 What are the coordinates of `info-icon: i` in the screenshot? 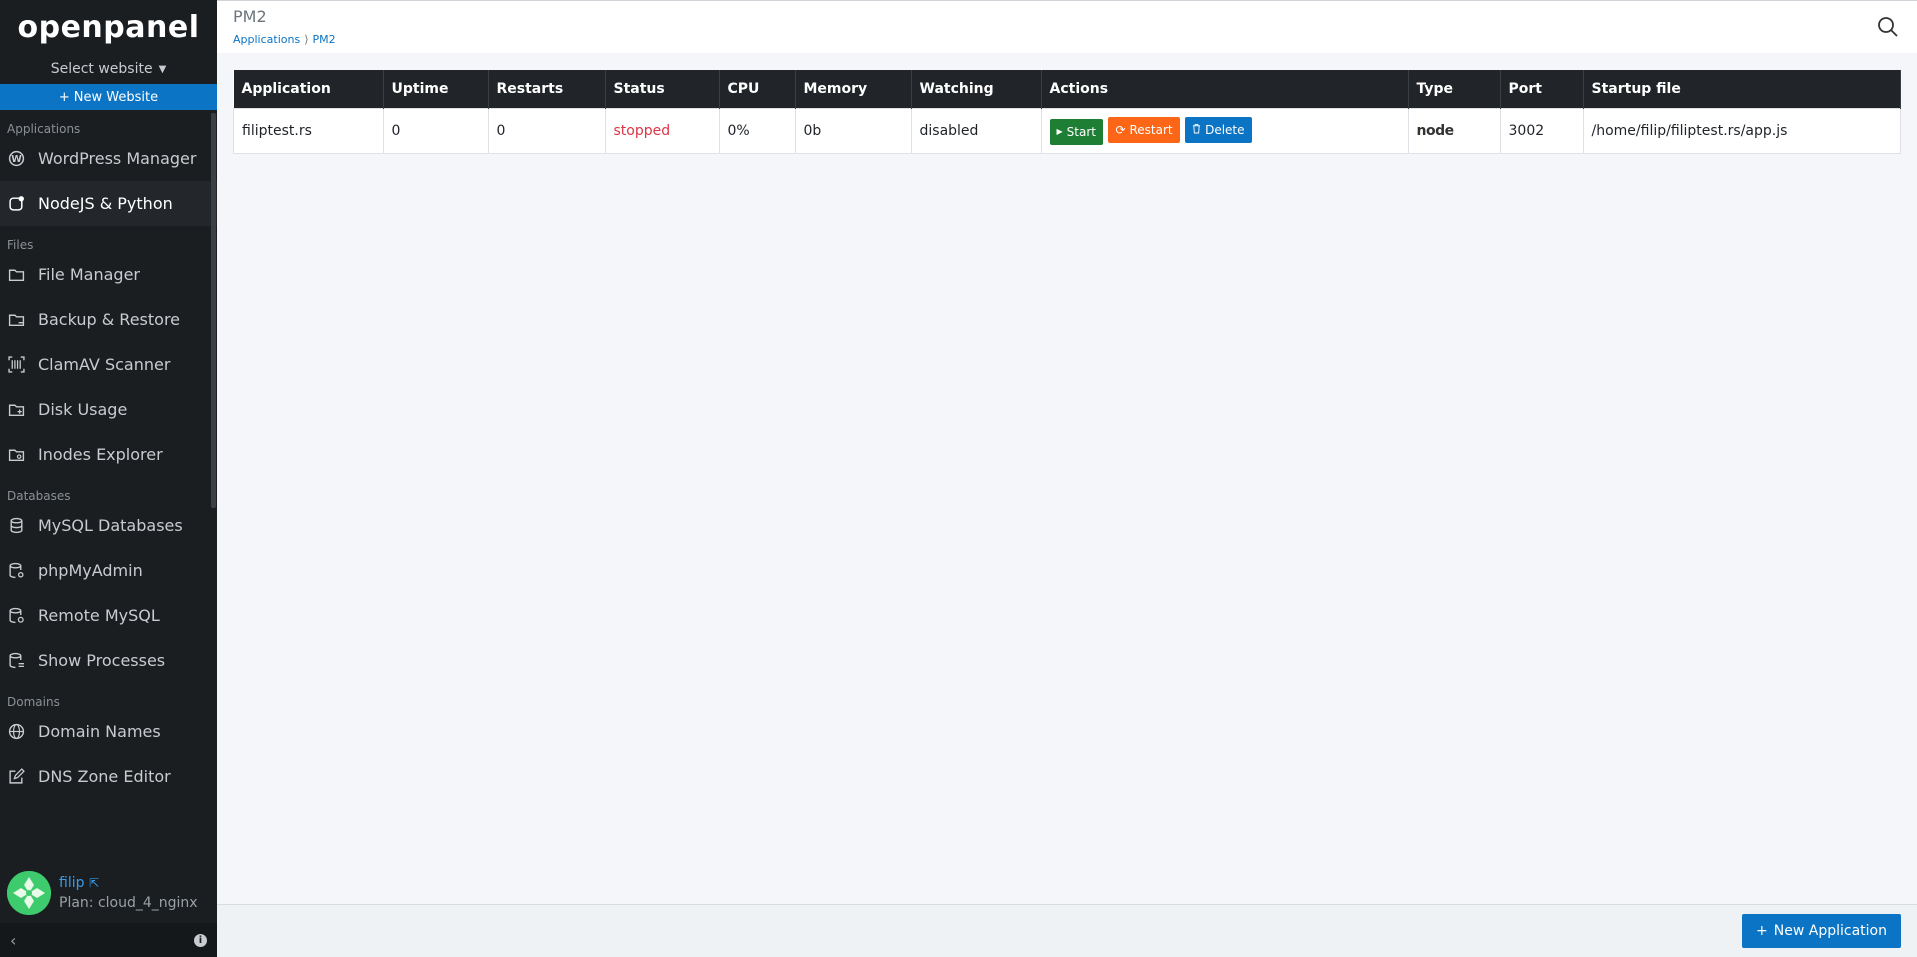 It's located at (200, 940).